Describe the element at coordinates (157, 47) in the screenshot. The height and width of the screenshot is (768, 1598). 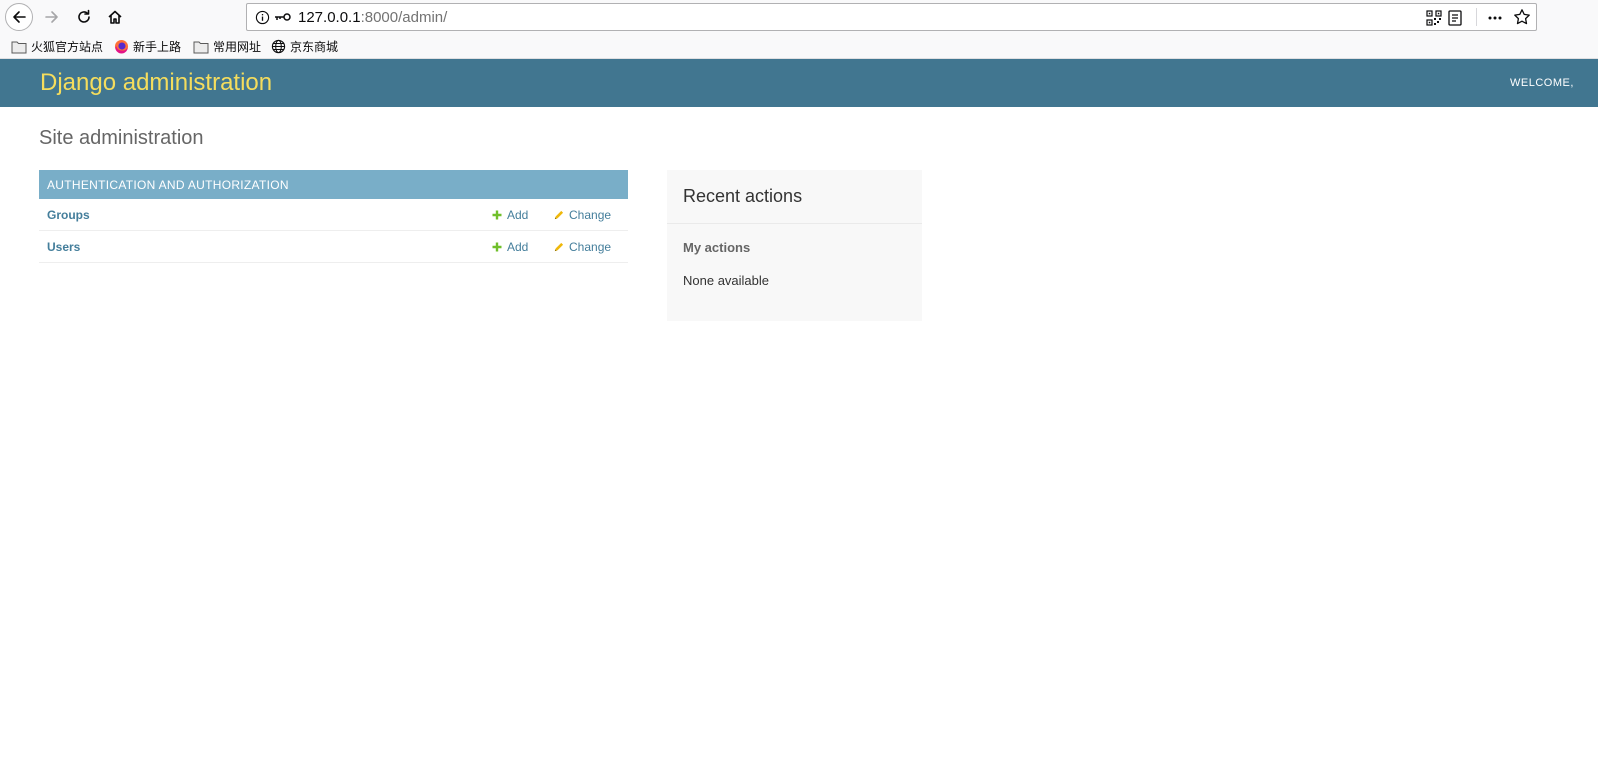
I see `bookmark-label: 新手上路` at that location.